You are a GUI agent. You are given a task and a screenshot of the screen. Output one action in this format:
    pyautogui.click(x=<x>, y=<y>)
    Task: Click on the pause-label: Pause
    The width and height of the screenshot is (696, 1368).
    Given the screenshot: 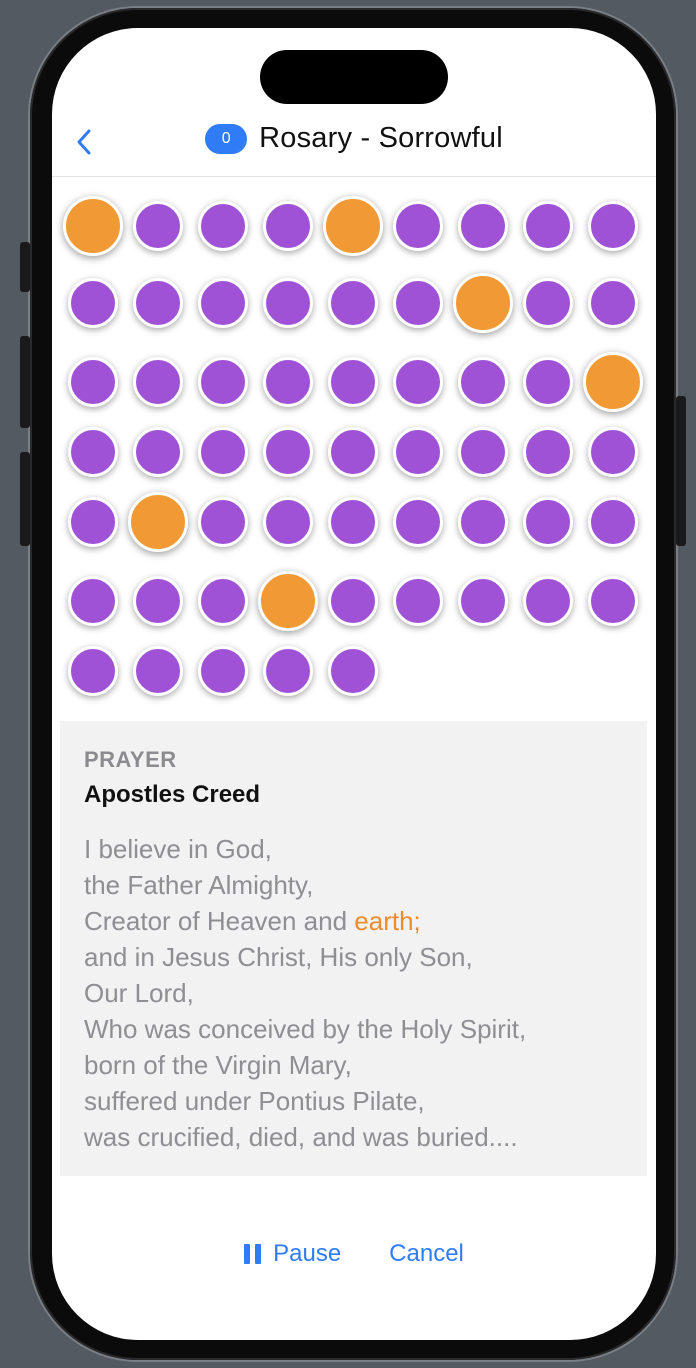 What is the action you would take?
    pyautogui.click(x=307, y=1253)
    